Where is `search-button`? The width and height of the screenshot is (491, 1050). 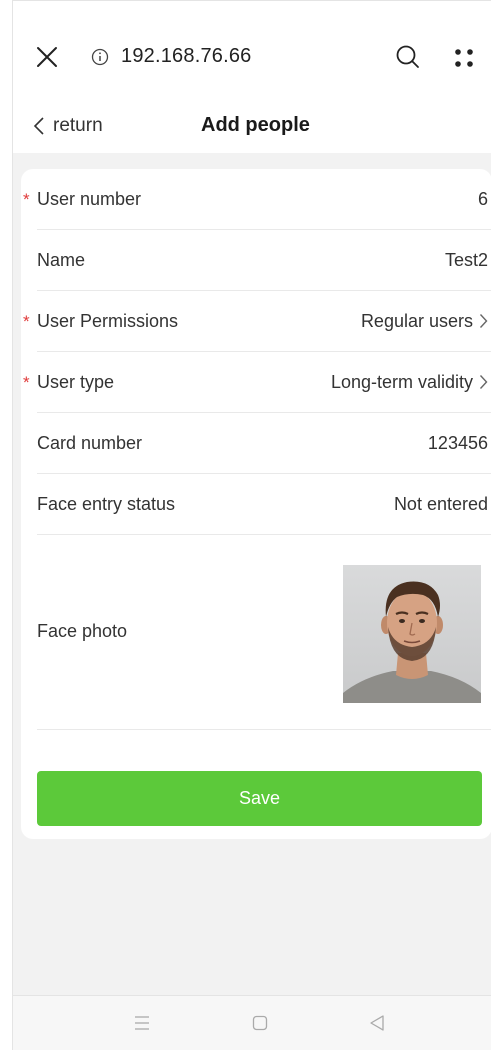
search-button is located at coordinates (408, 57).